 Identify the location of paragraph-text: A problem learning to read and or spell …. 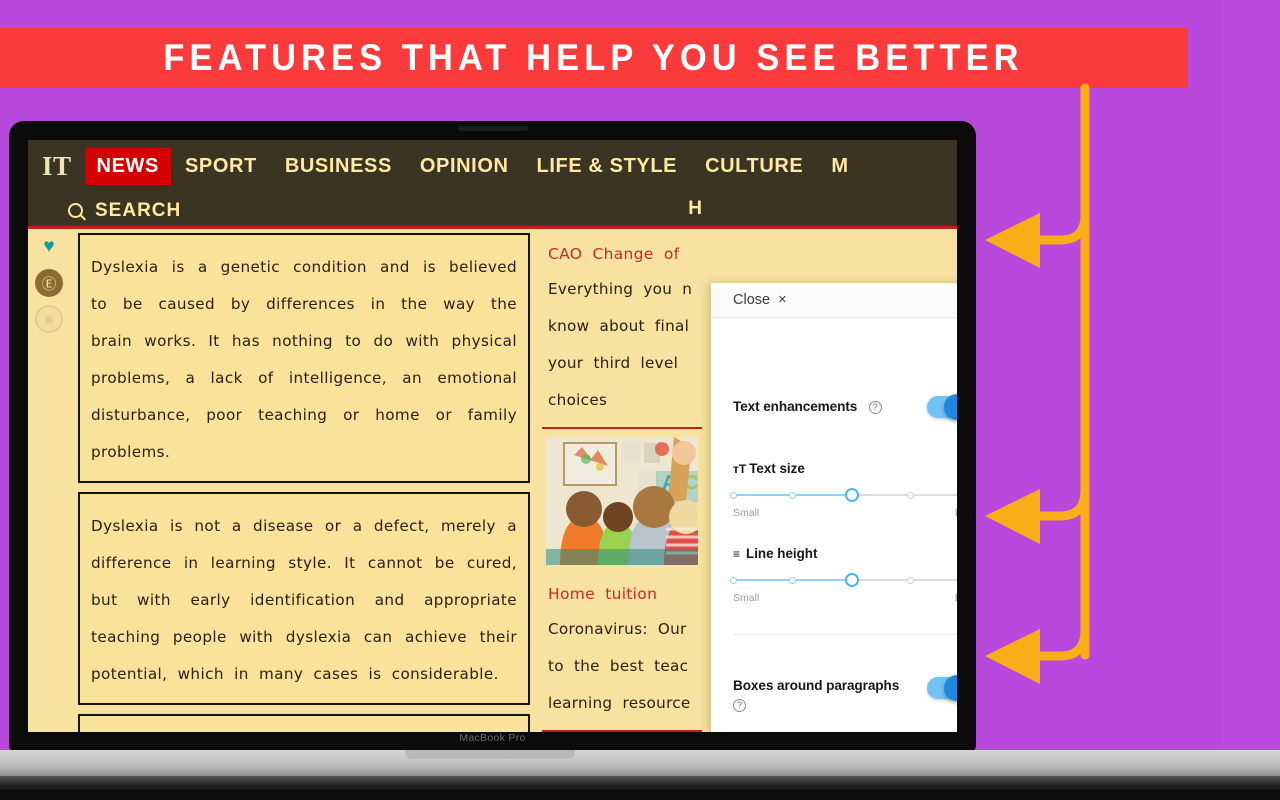
(304, 731).